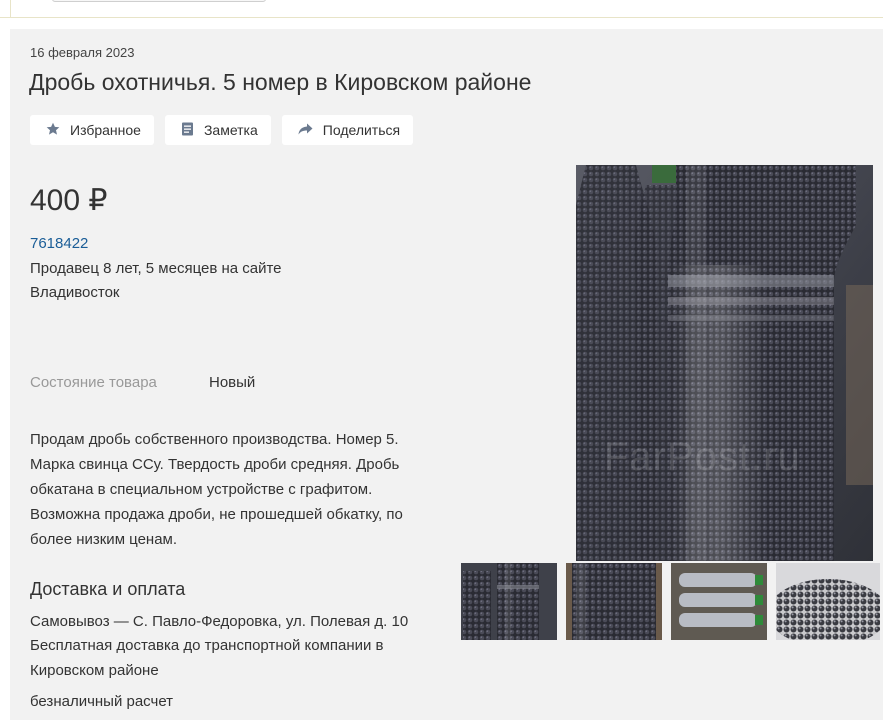  What do you see at coordinates (192, 130) in the screenshot?
I see `note-icon` at bounding box center [192, 130].